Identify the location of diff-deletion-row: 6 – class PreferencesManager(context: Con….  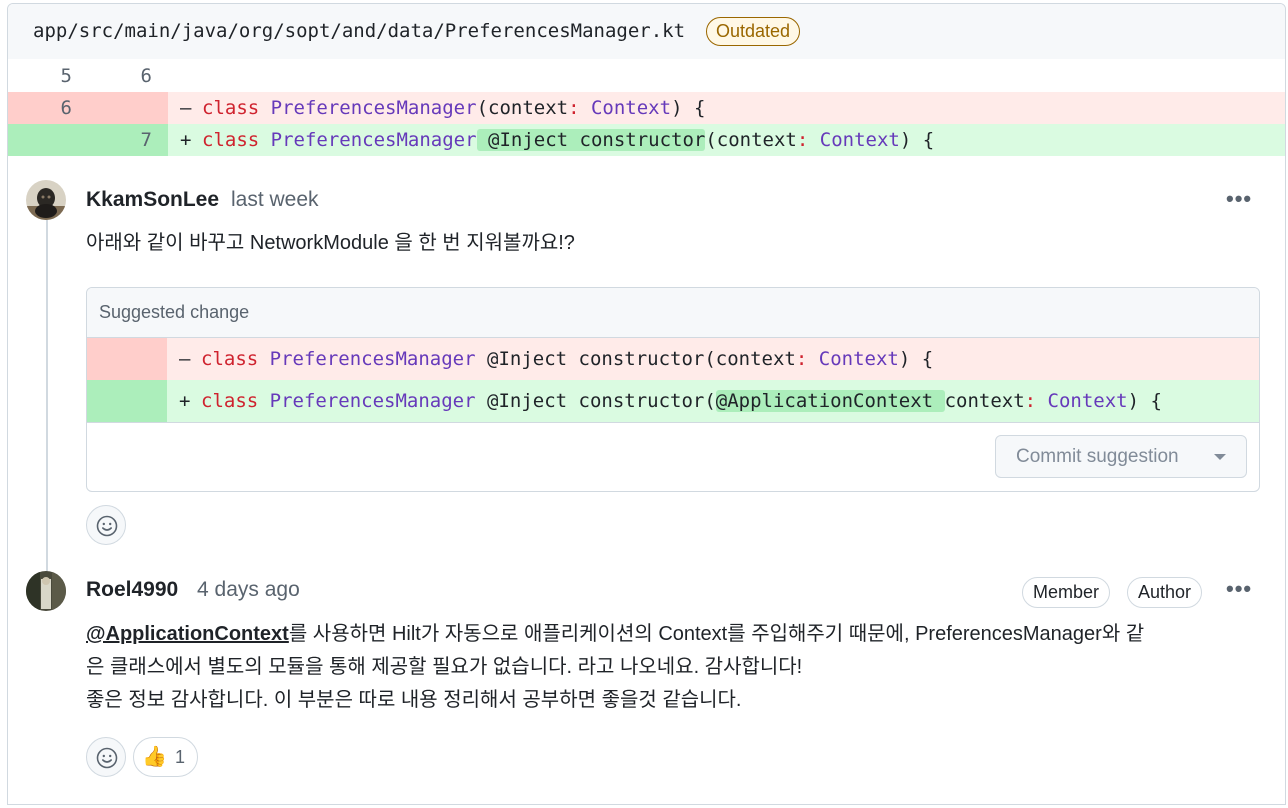
(646, 108).